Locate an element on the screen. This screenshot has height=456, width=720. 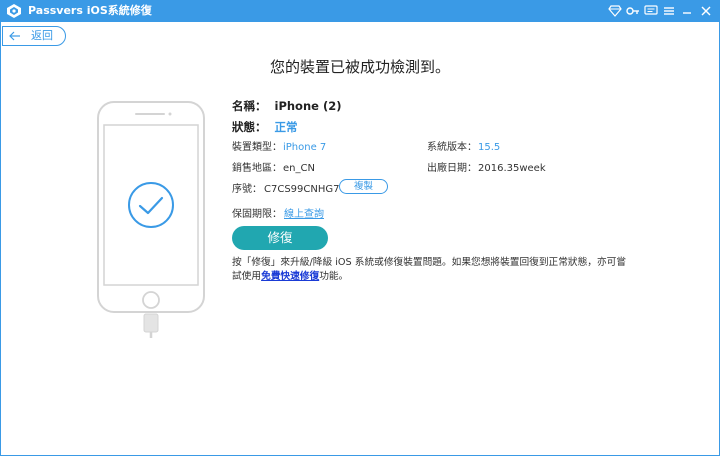
serial-row: 序號： C7CS99CNHG74 is located at coordinates (289, 188).